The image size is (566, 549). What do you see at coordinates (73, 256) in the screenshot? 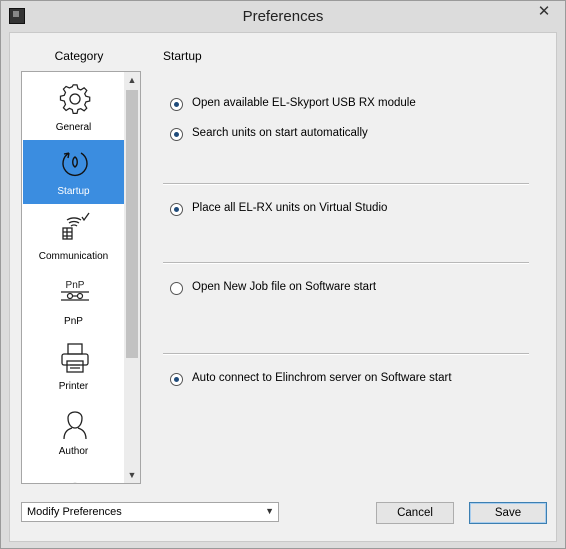
I see `category-item-label: Communication` at bounding box center [73, 256].